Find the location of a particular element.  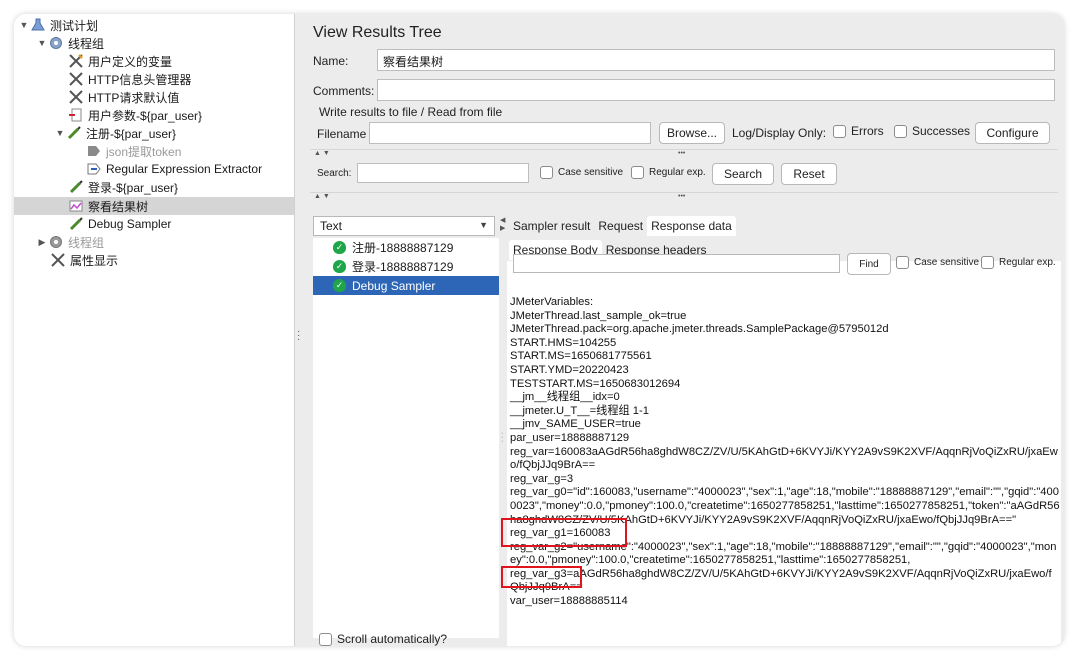

reset-button: Reset is located at coordinates (809, 174).